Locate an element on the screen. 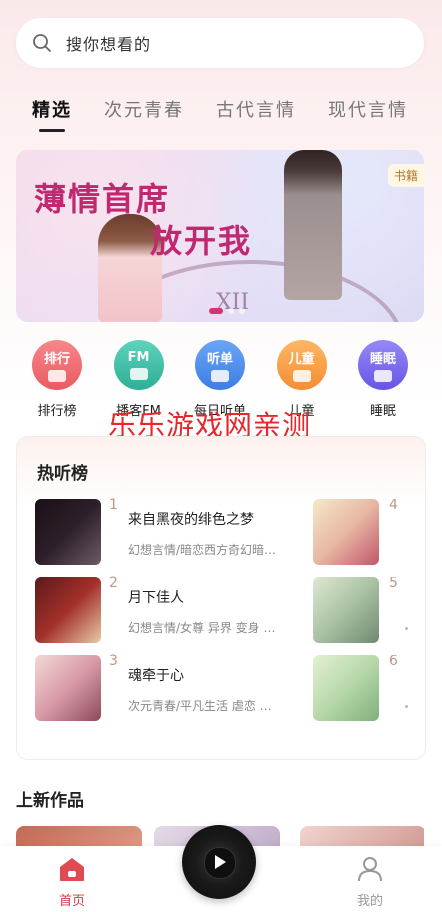 This screenshot has height=912, width=442. tab-featured: 精选 is located at coordinates (52, 109).